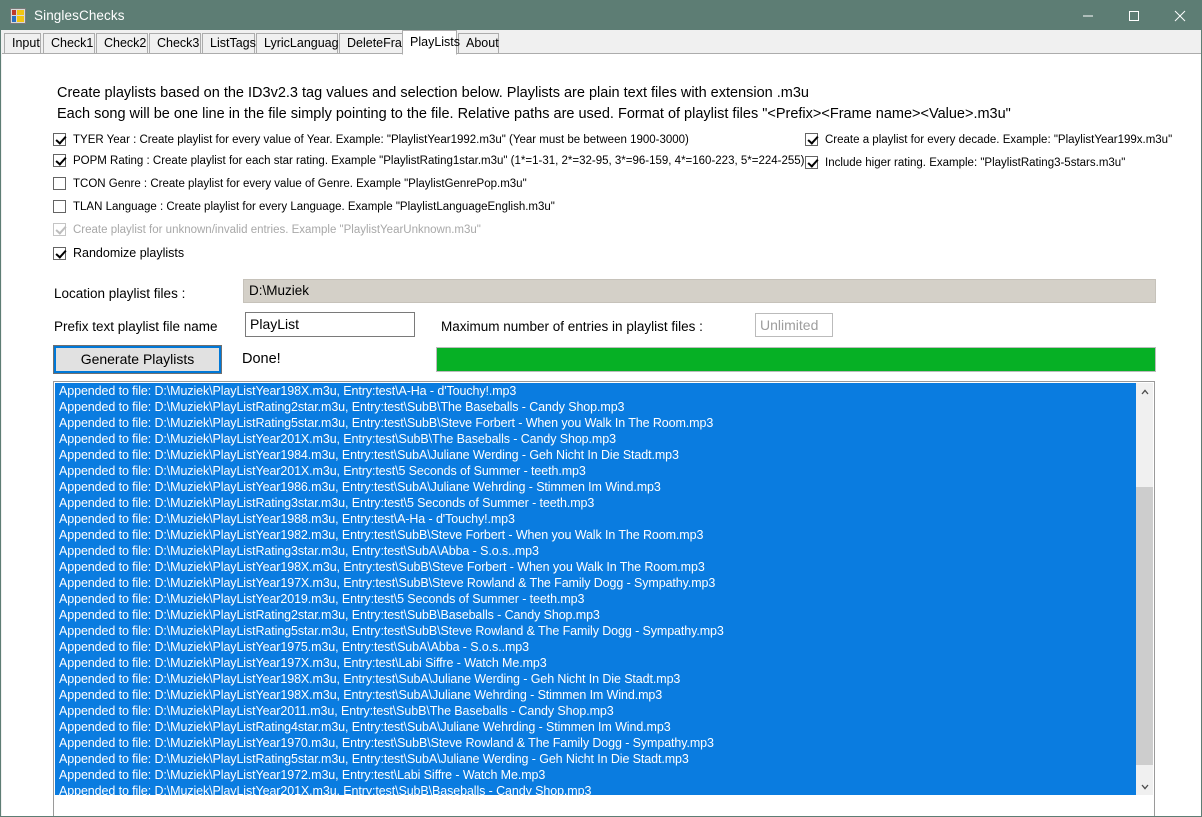 The height and width of the screenshot is (817, 1202). I want to click on tab-input: Input, so click(22, 43).